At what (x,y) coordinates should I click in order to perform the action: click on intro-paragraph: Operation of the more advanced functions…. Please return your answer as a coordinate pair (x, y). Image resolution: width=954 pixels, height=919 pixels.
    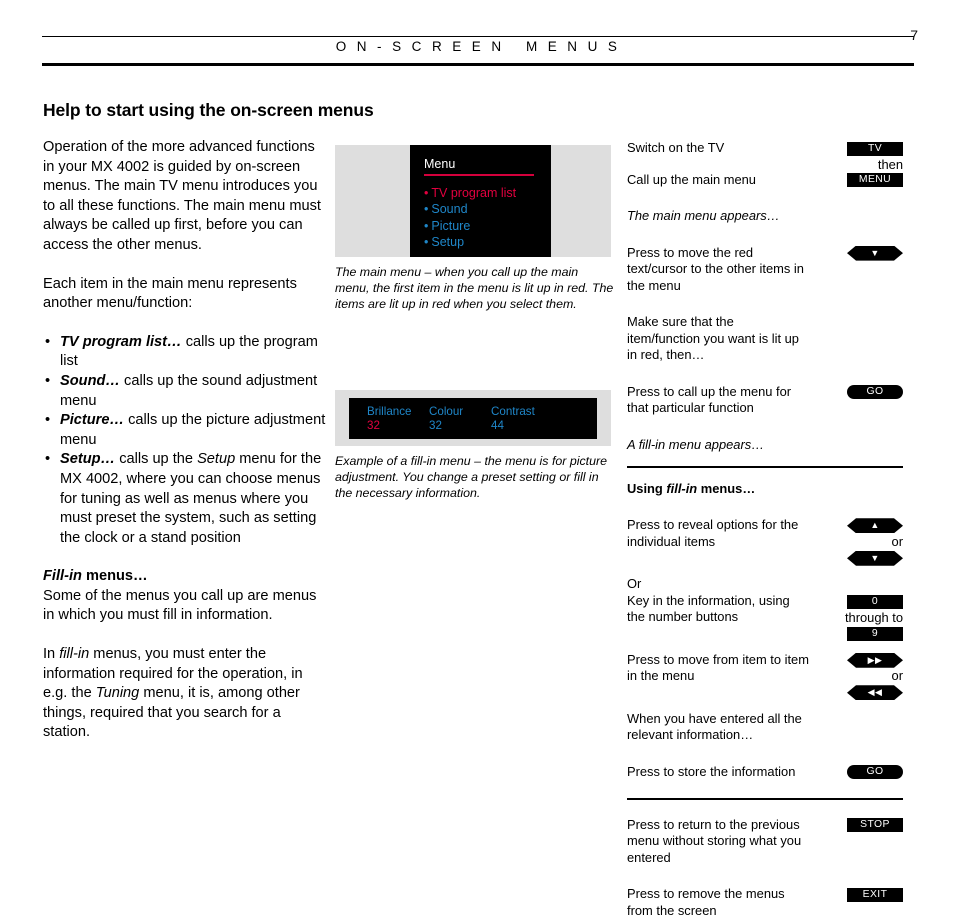
    Looking at the image, I should click on (182, 196).